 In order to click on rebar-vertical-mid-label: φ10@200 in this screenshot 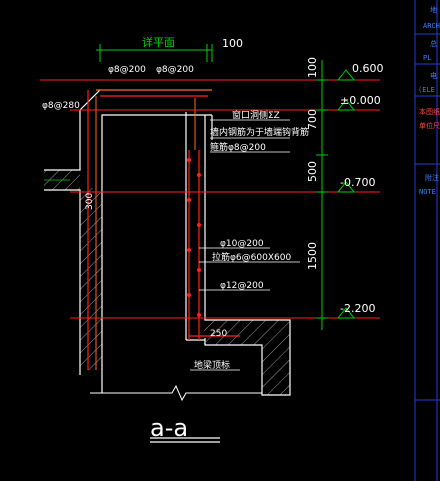, I will do `click(242, 244)`.